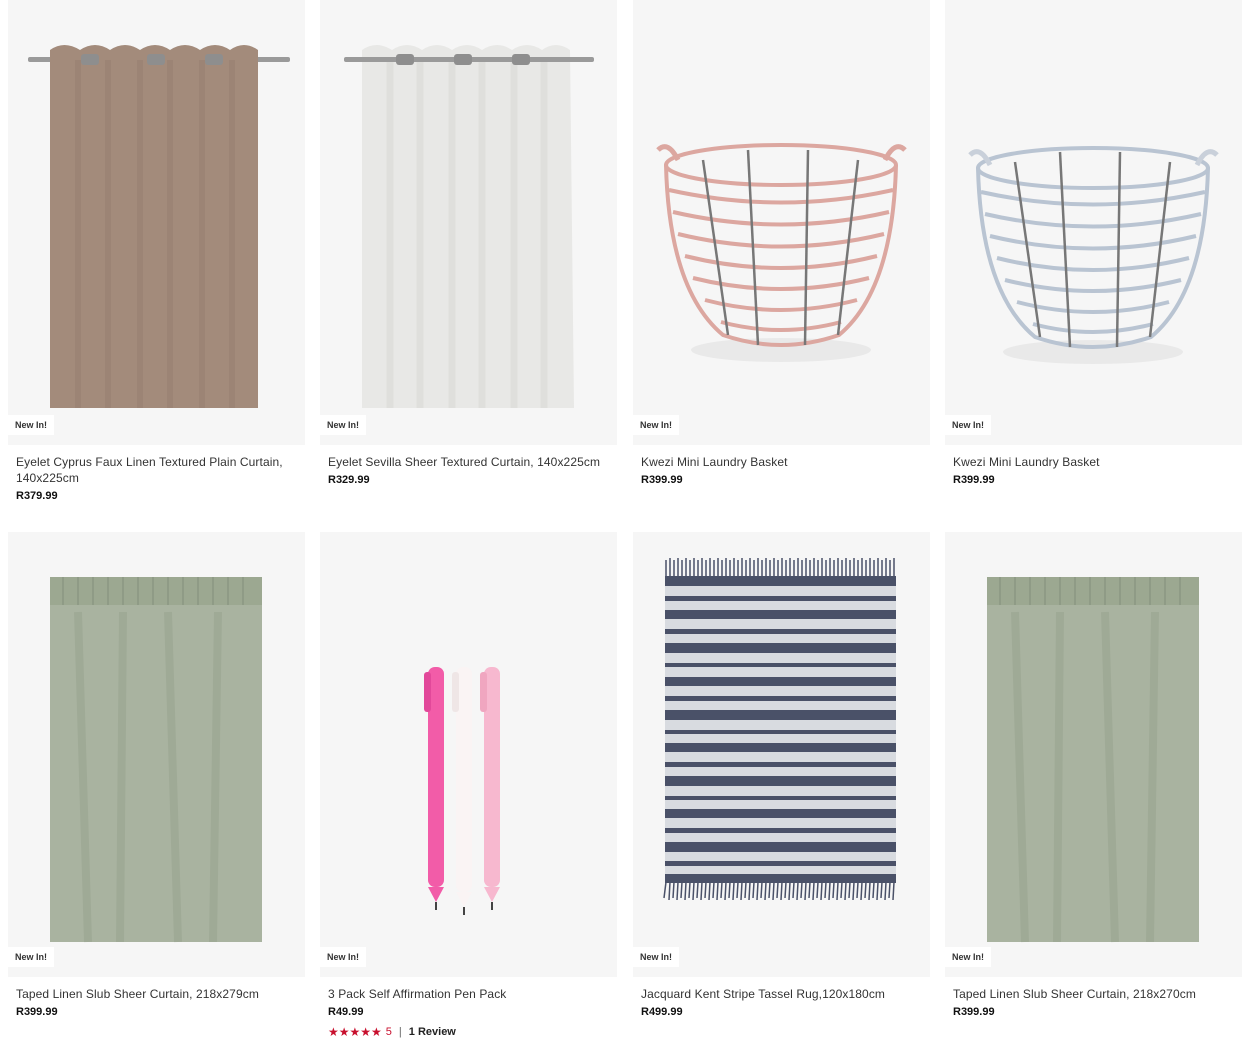 This screenshot has height=1063, width=1250. I want to click on product-price: R49.99, so click(346, 1012).